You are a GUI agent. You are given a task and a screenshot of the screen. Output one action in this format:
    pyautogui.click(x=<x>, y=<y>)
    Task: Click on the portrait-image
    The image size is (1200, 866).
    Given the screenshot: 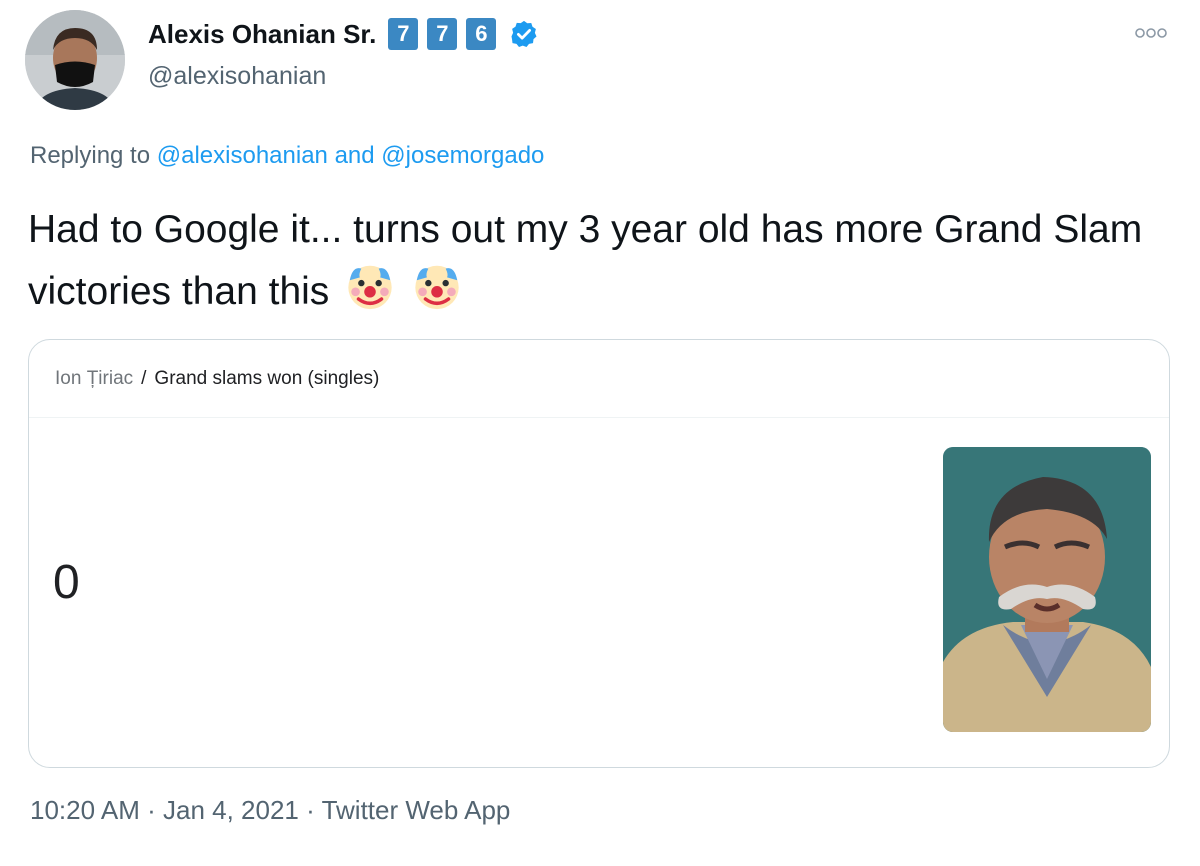 What is the action you would take?
    pyautogui.click(x=1047, y=589)
    